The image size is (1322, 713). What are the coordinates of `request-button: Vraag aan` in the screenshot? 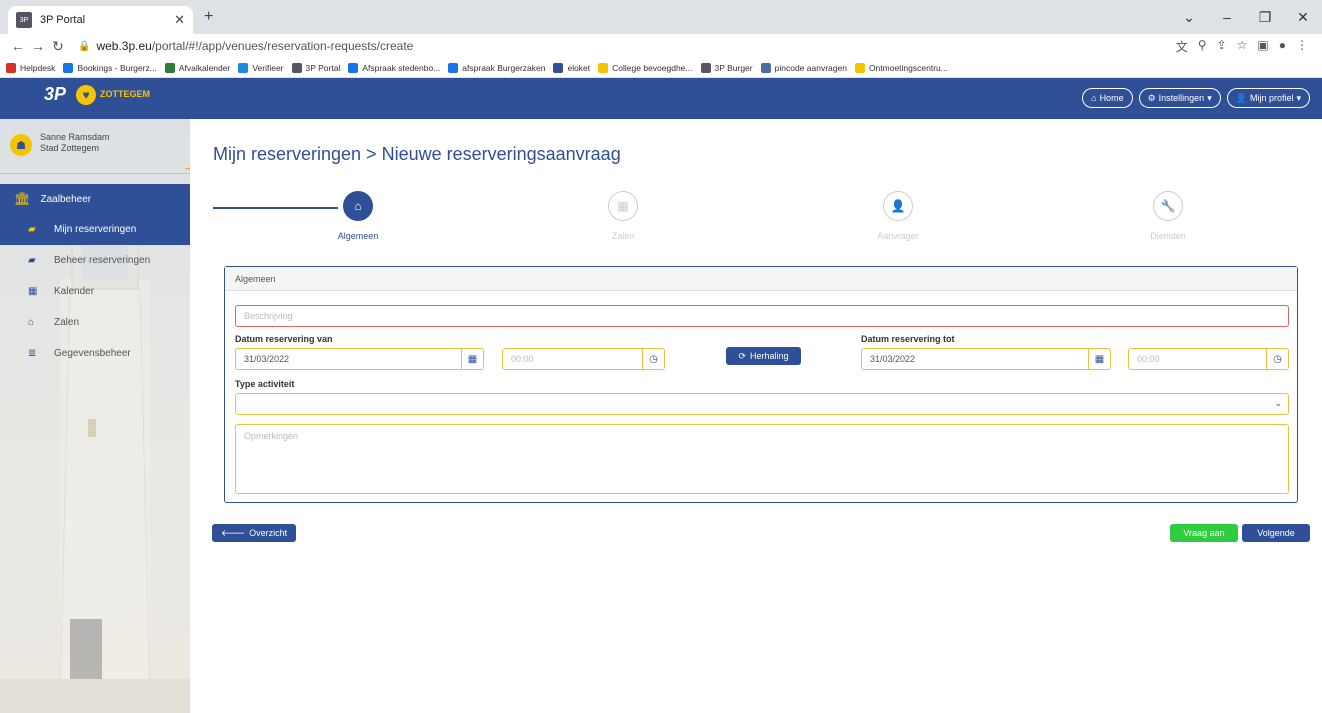 It's located at (1204, 533).